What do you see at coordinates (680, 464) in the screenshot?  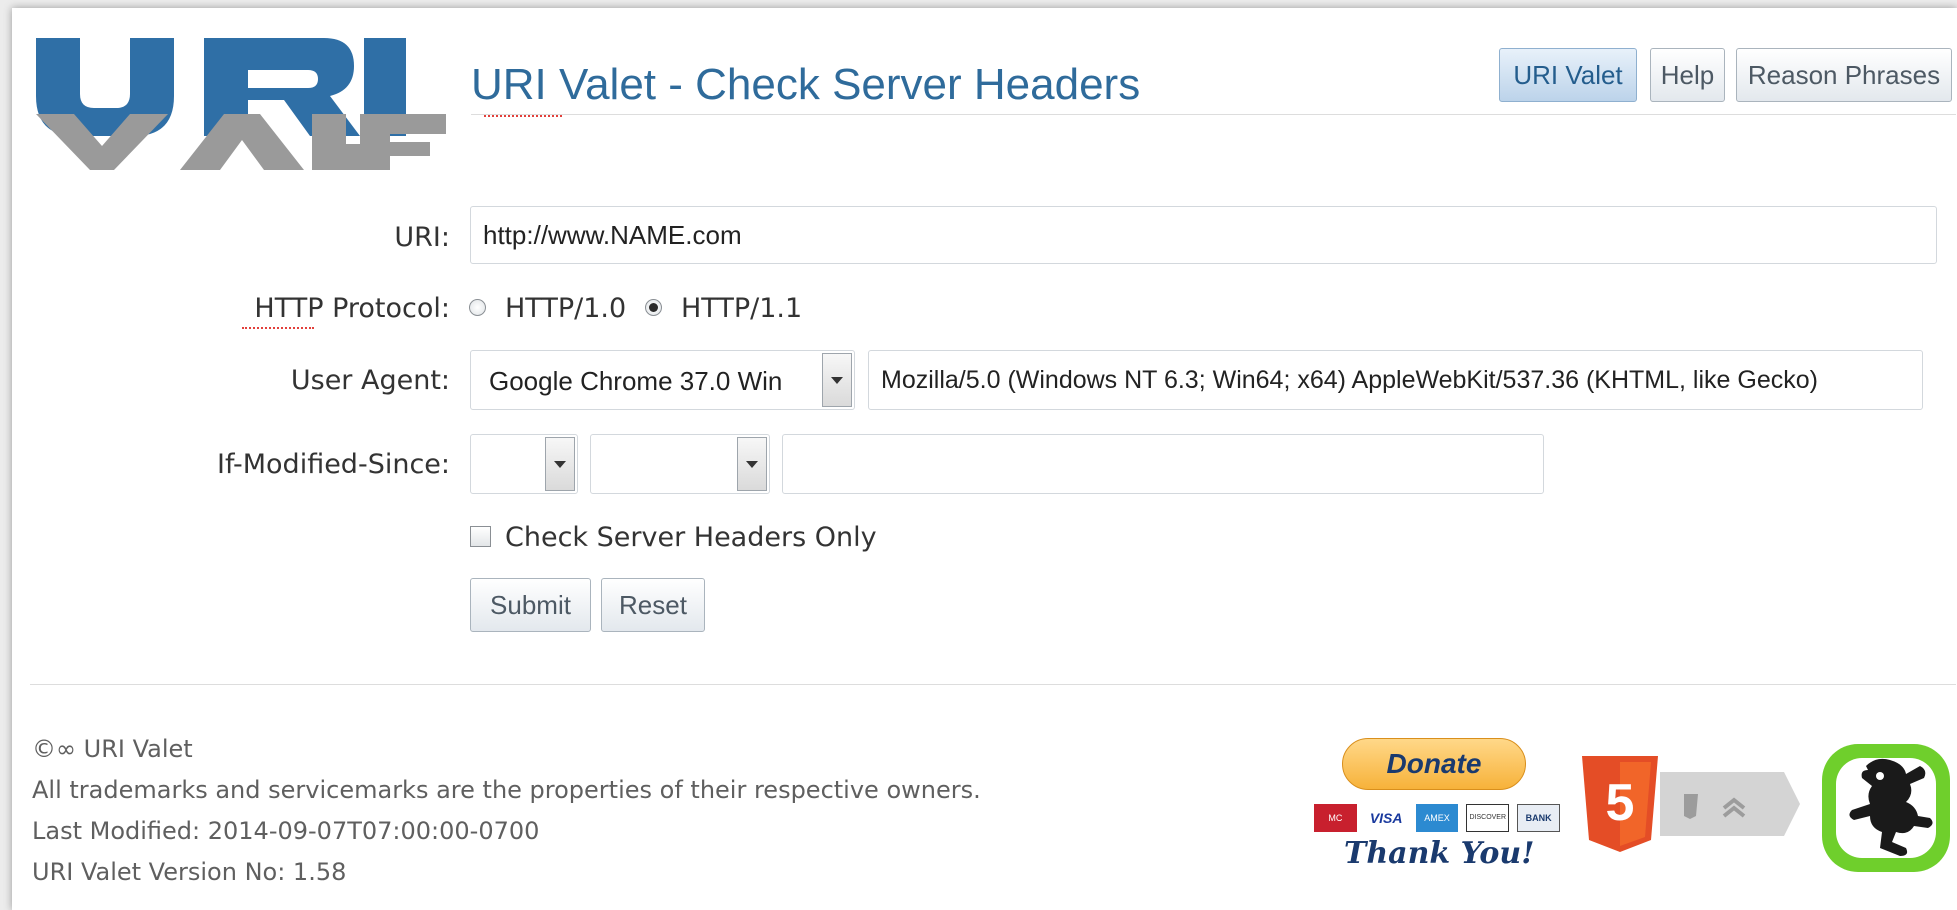 I see `if-modified-month-select` at bounding box center [680, 464].